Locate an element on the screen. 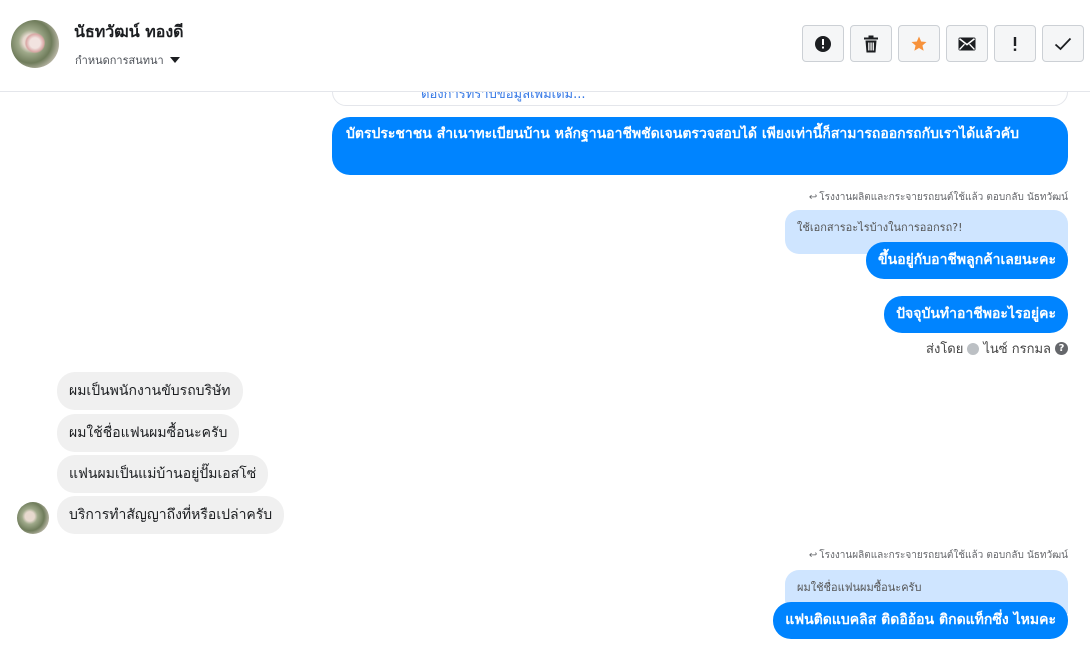 The height and width of the screenshot is (648, 1090). done-button is located at coordinates (1063, 43).